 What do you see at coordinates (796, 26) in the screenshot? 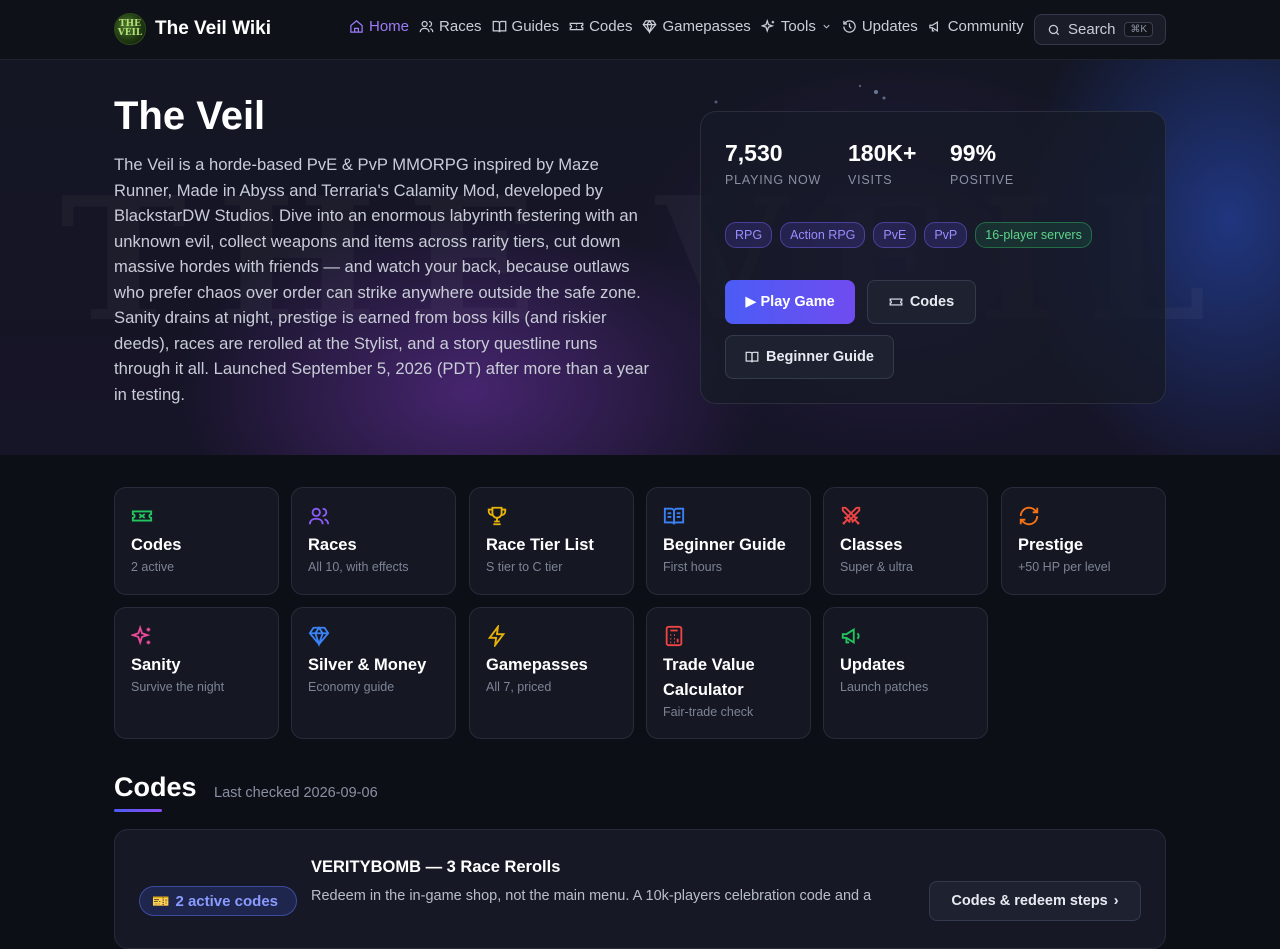
I see `nav-link-tools: Tools` at bounding box center [796, 26].